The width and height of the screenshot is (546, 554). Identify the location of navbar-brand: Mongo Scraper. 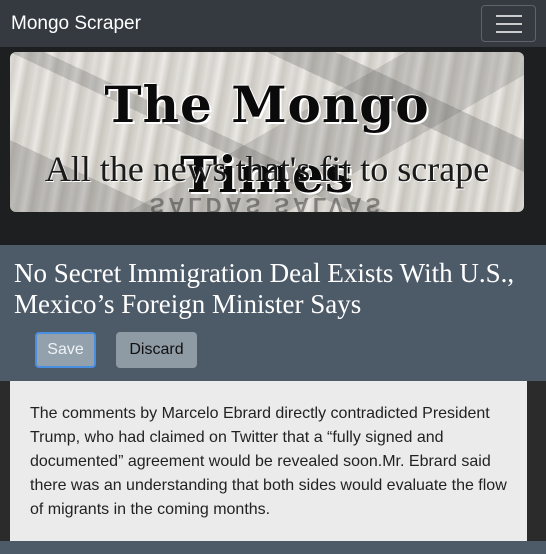
(76, 24).